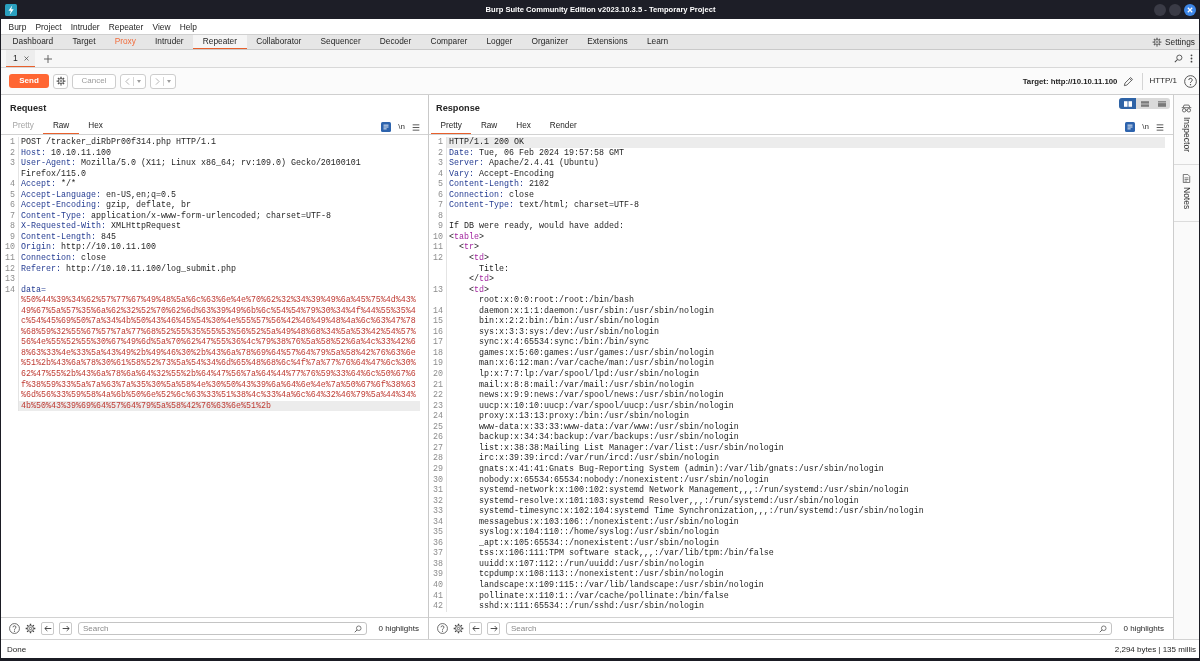  Describe the element at coordinates (1186, 108) in the screenshot. I see `glasses-icon` at that location.